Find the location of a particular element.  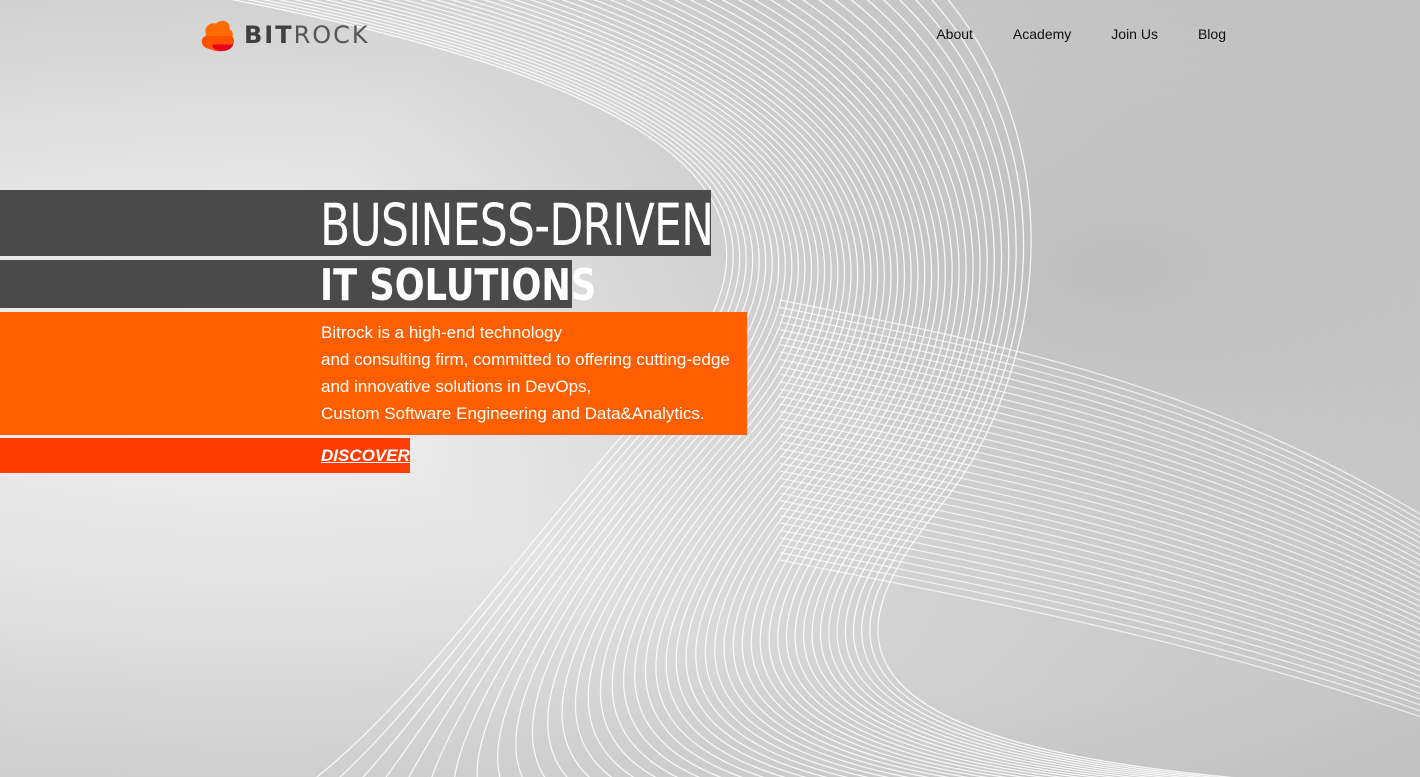

hero-description-line: Bitrock is a high-end technology is located at coordinates (441, 332).